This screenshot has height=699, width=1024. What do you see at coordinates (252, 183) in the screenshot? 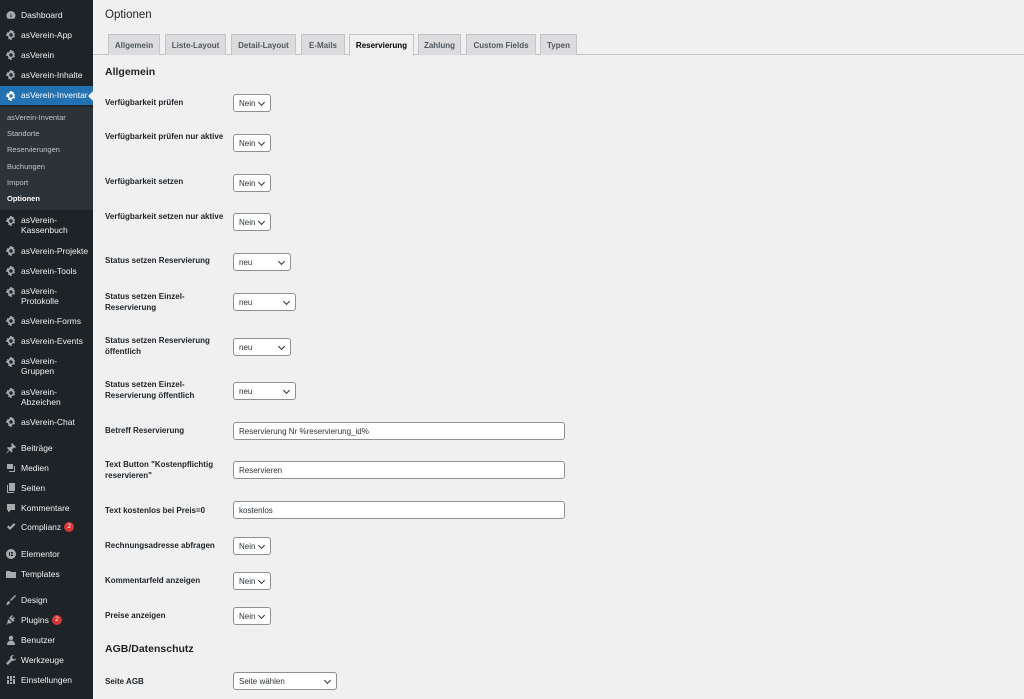
I see `verfuegbarkeit-setzen-select: Nein` at bounding box center [252, 183].